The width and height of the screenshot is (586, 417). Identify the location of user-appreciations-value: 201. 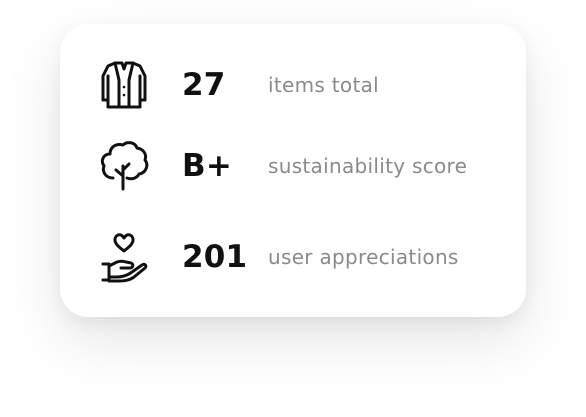
(215, 257).